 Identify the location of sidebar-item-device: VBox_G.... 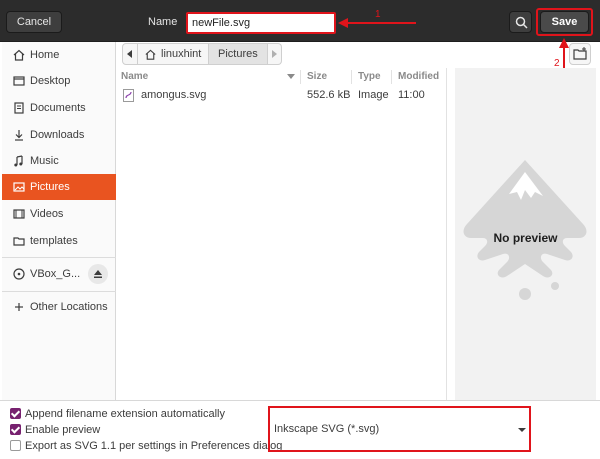
(59, 274).